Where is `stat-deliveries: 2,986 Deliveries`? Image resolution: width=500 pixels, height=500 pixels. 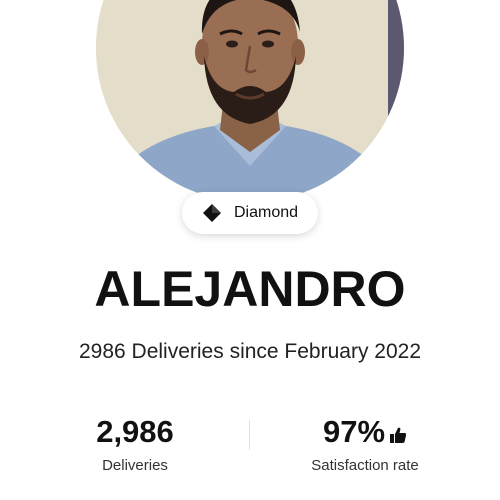 stat-deliveries: 2,986 Deliveries is located at coordinates (135, 444).